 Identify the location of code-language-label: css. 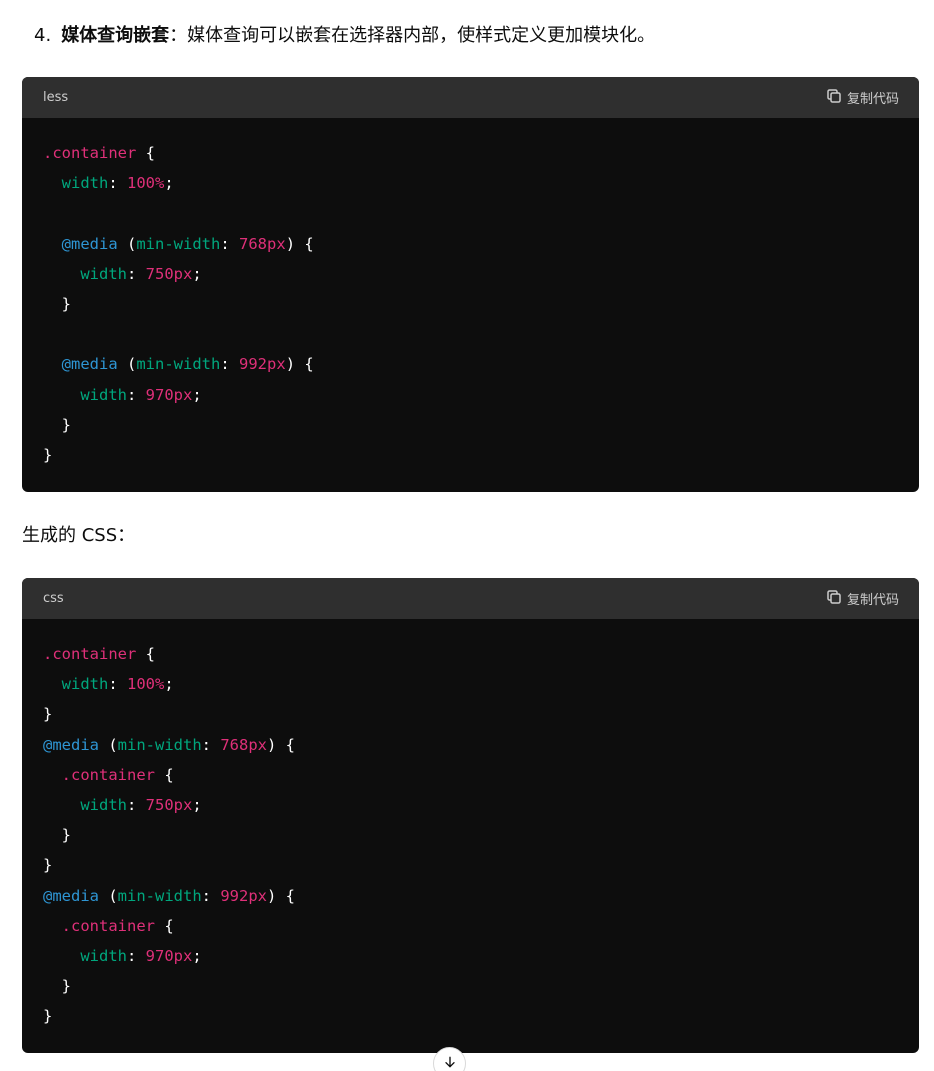
(53, 598).